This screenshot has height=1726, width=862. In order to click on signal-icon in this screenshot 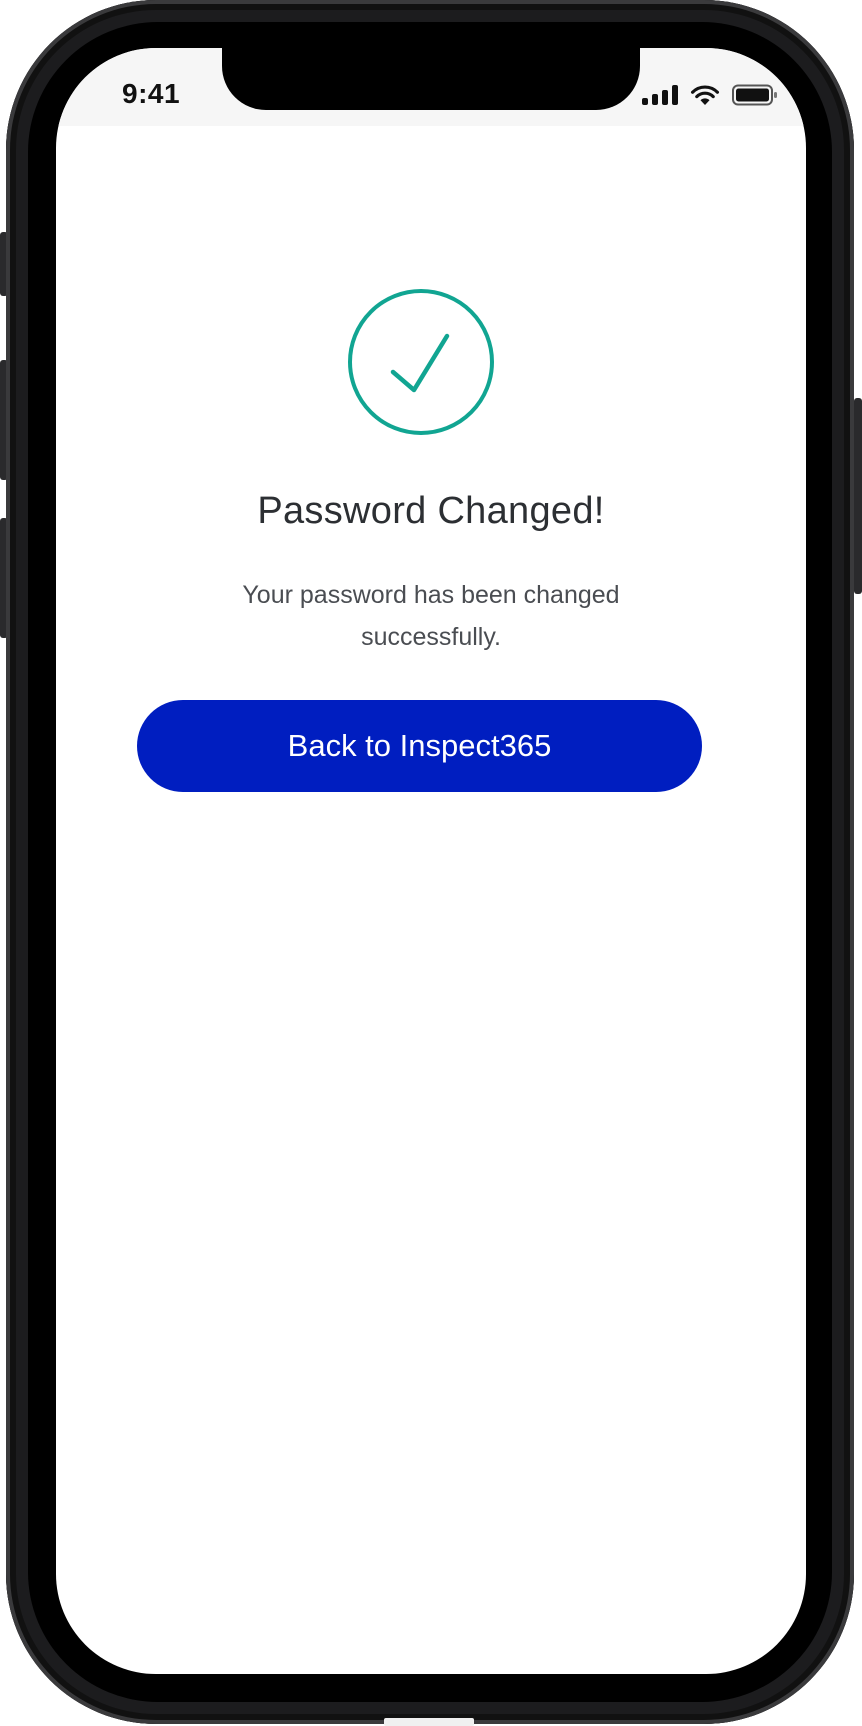, I will do `click(660, 95)`.